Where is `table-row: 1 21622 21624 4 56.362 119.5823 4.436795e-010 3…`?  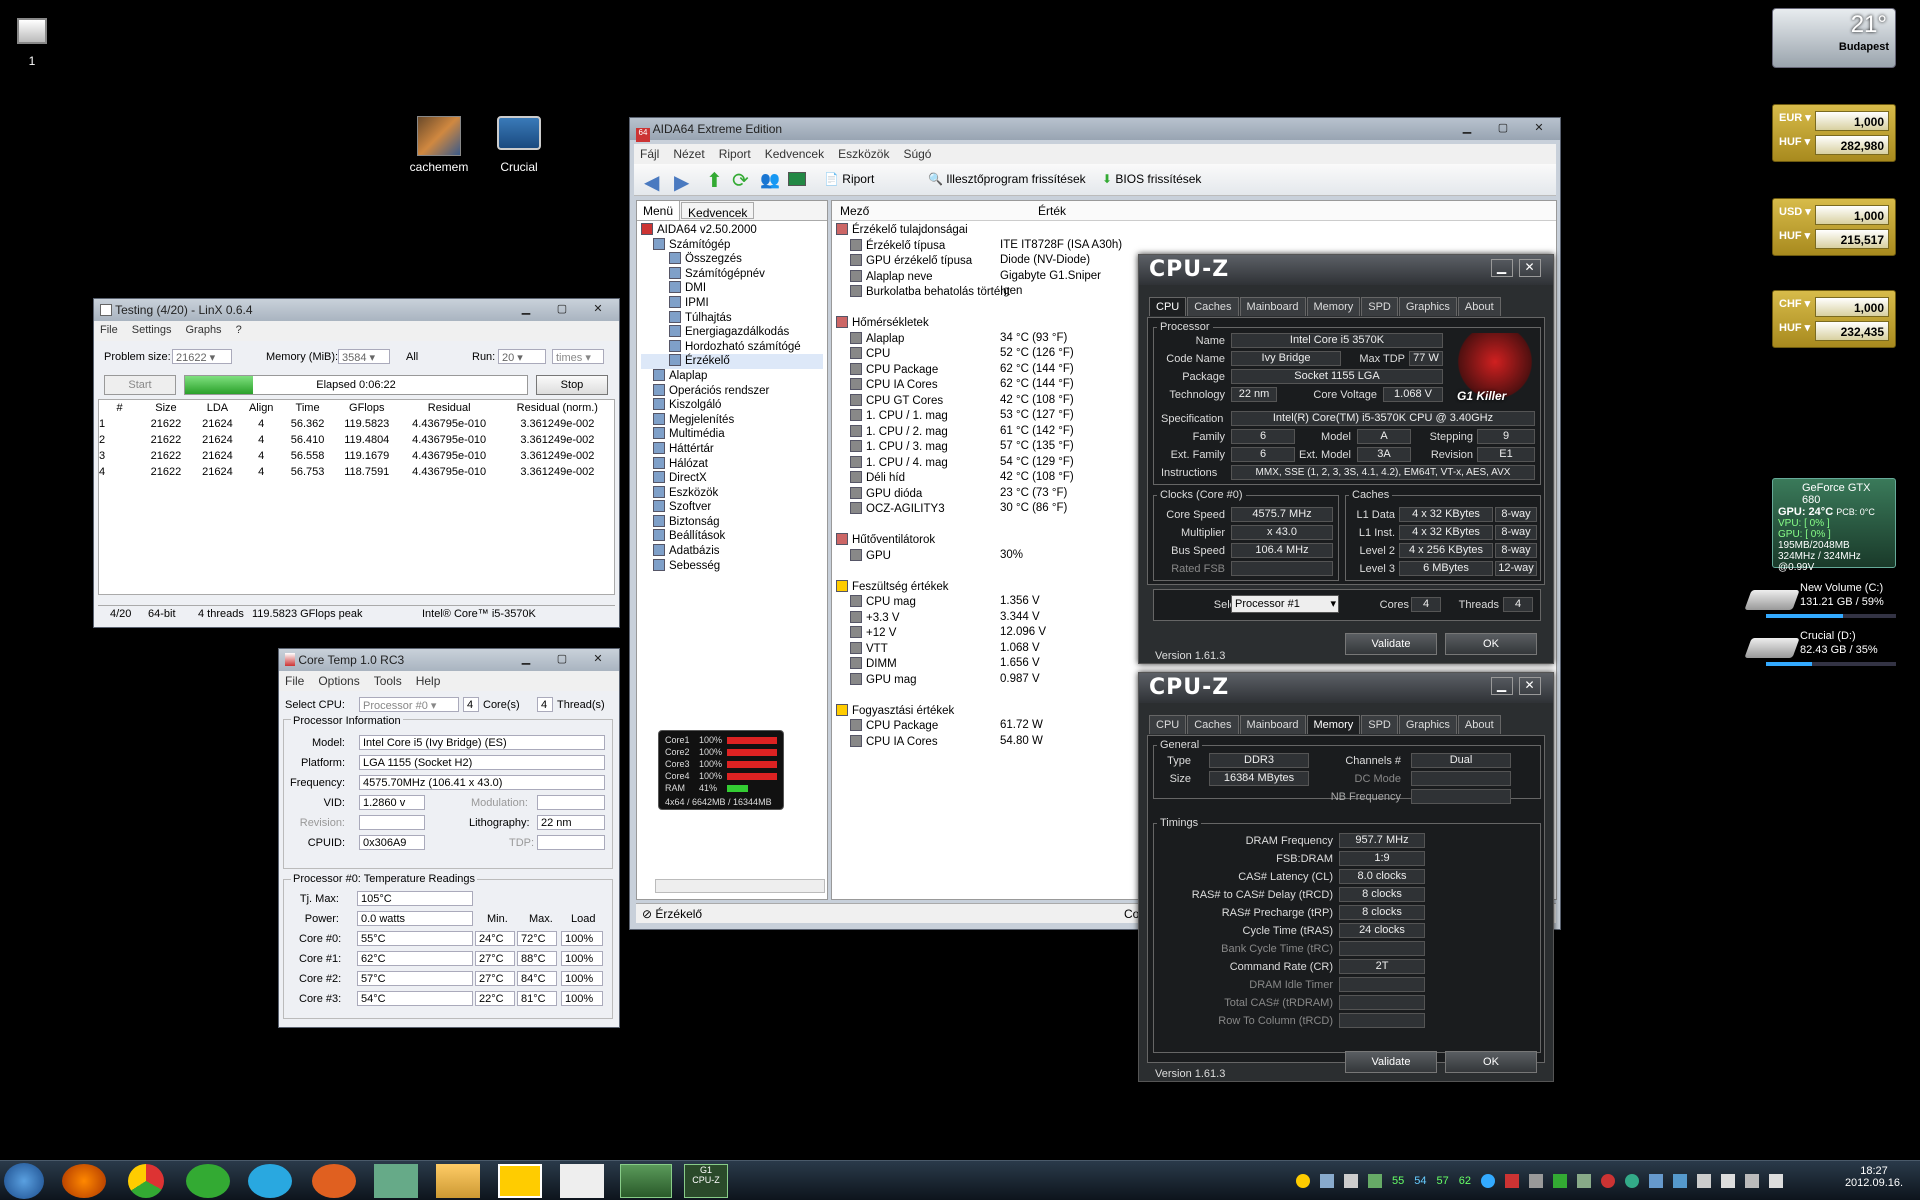 table-row: 1 21622 21624 4 56.362 119.5823 4.436795e-010 3… is located at coordinates (356, 424).